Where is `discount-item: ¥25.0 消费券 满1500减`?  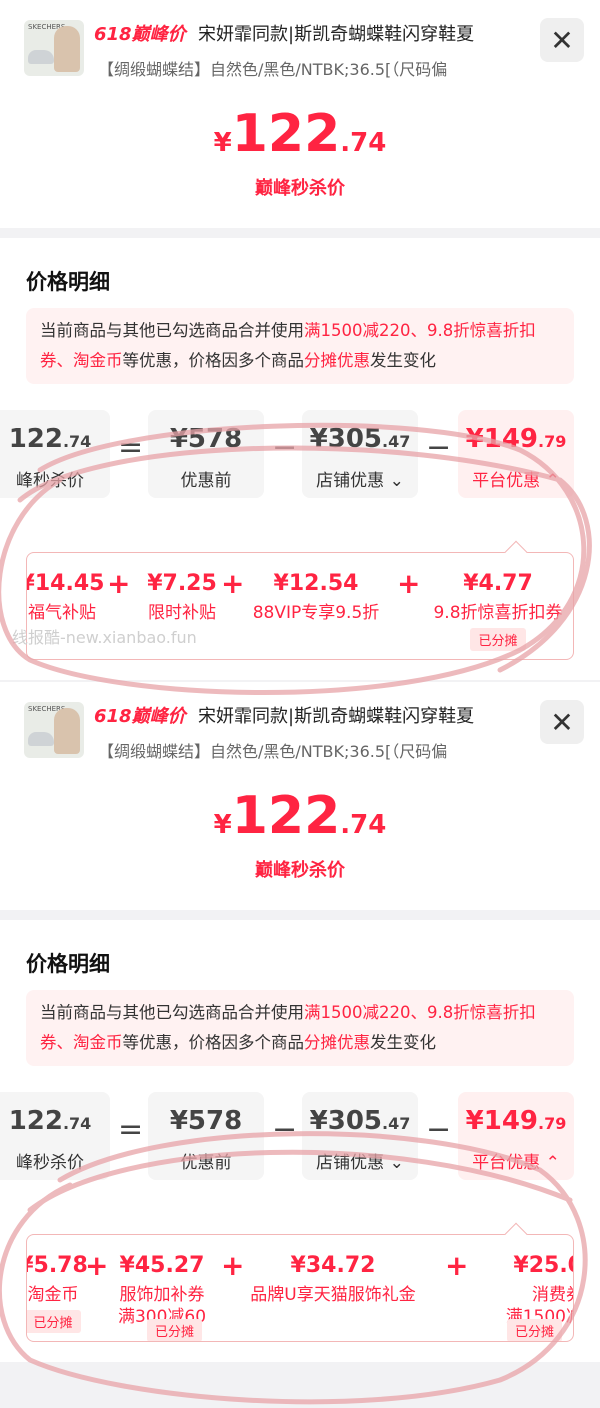 discount-item: ¥25.0 消费券 满1500减 is located at coordinates (539, 1290).